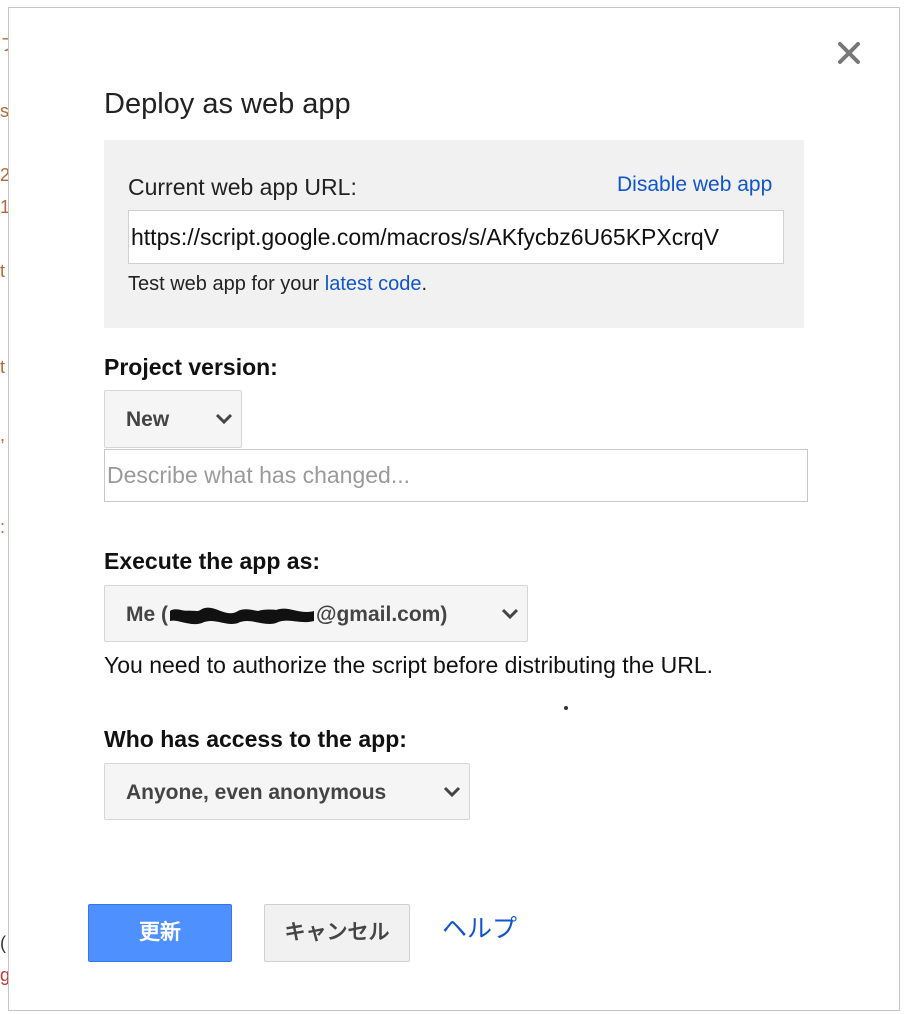 This screenshot has height=1014, width=904. What do you see at coordinates (566, 708) in the screenshot?
I see `stray-dot` at bounding box center [566, 708].